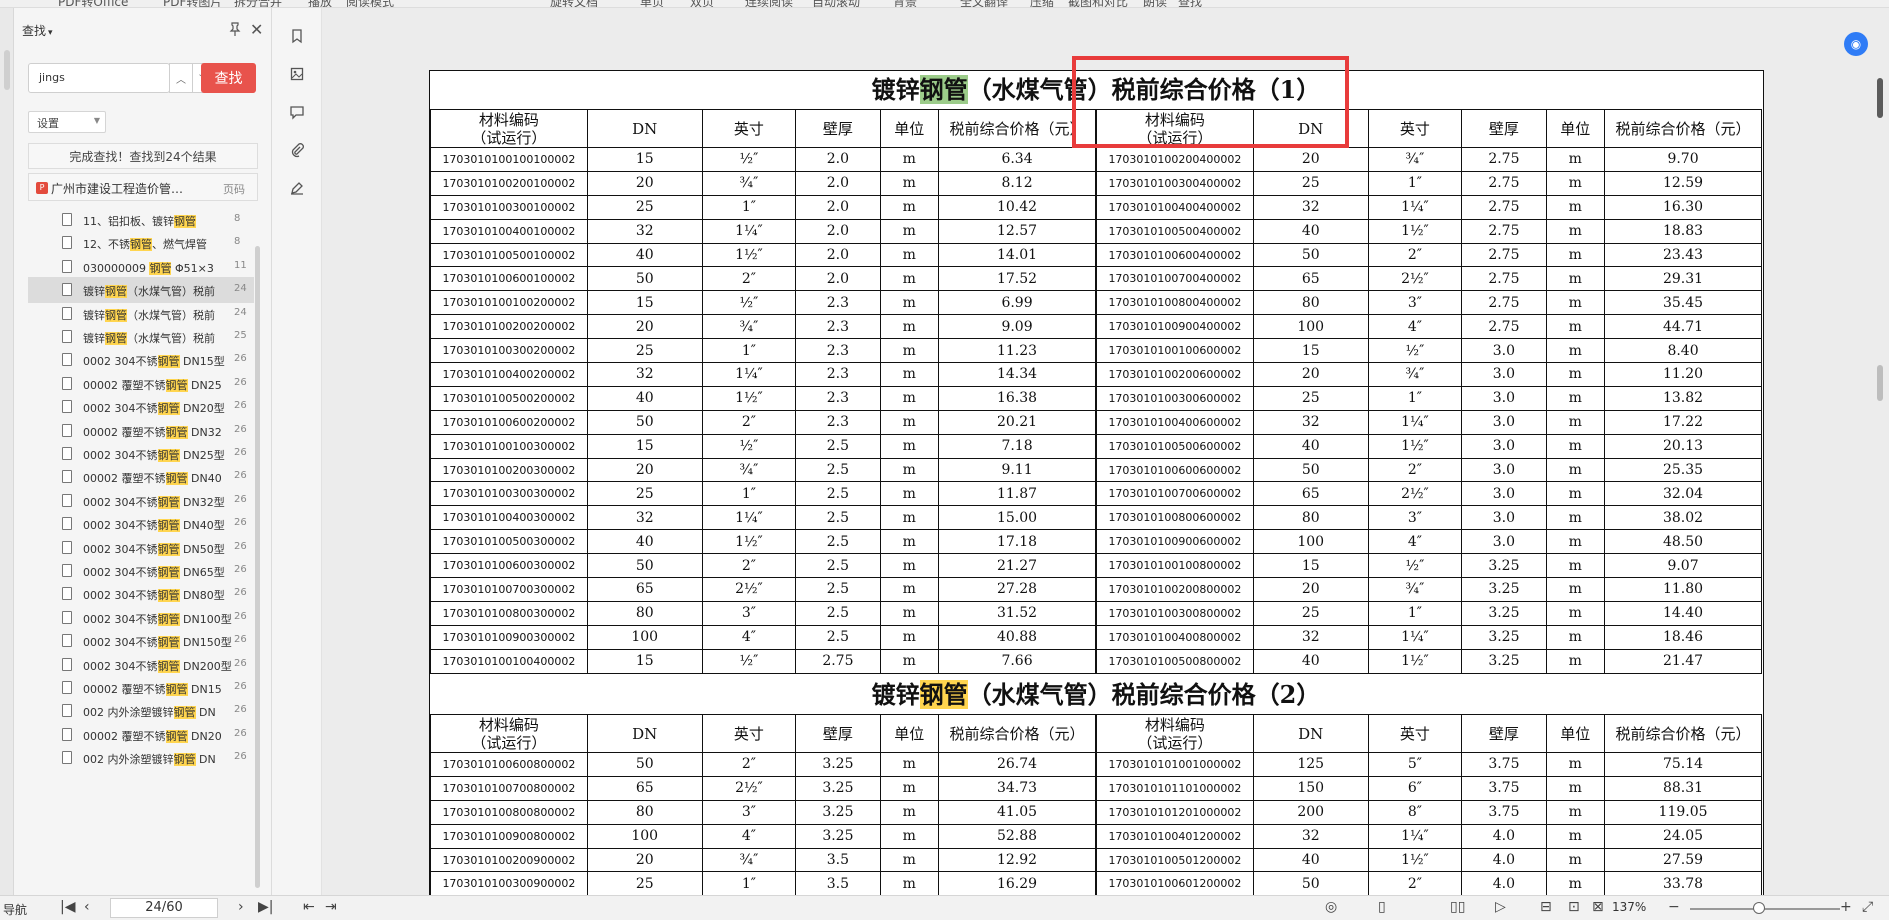 Image resolution: width=1889 pixels, height=920 pixels. I want to click on last-page-icon: ▶|, so click(265, 907).